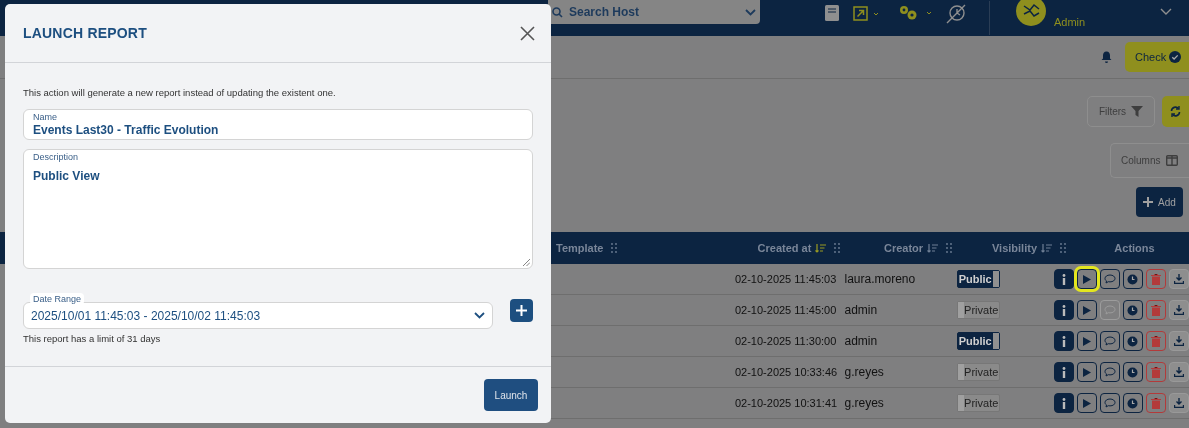 Image resolution: width=1189 pixels, height=428 pixels. Describe the element at coordinates (1175, 111) in the screenshot. I see `refresh-button` at that location.